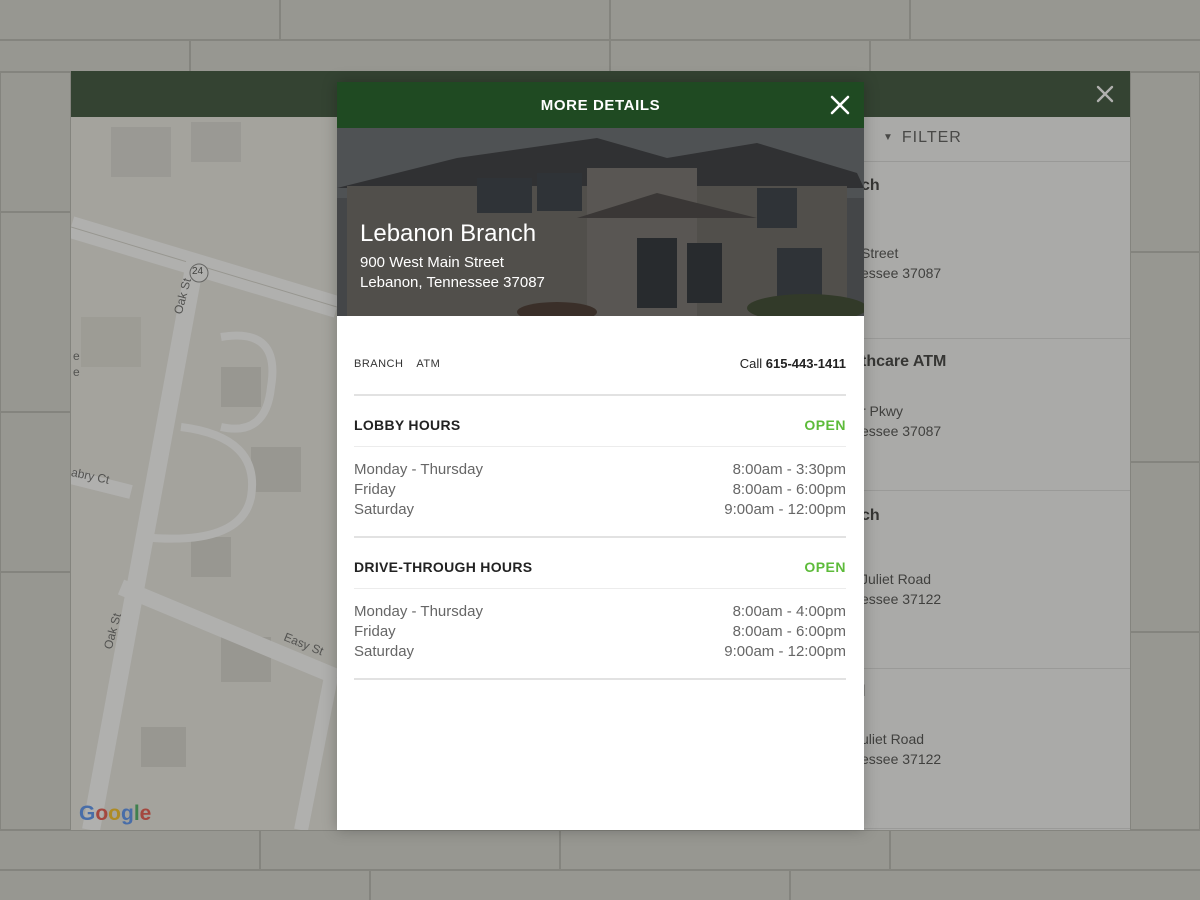  I want to click on modal-title: MORE DETAILS, so click(600, 105).